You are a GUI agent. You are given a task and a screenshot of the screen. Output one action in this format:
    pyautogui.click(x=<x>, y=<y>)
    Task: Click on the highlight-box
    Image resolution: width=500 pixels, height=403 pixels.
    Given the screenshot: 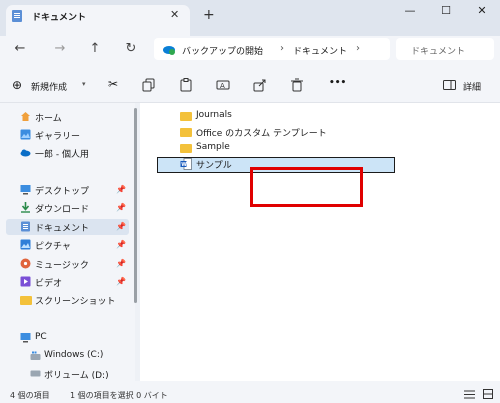 What is the action you would take?
    pyautogui.click(x=306, y=187)
    